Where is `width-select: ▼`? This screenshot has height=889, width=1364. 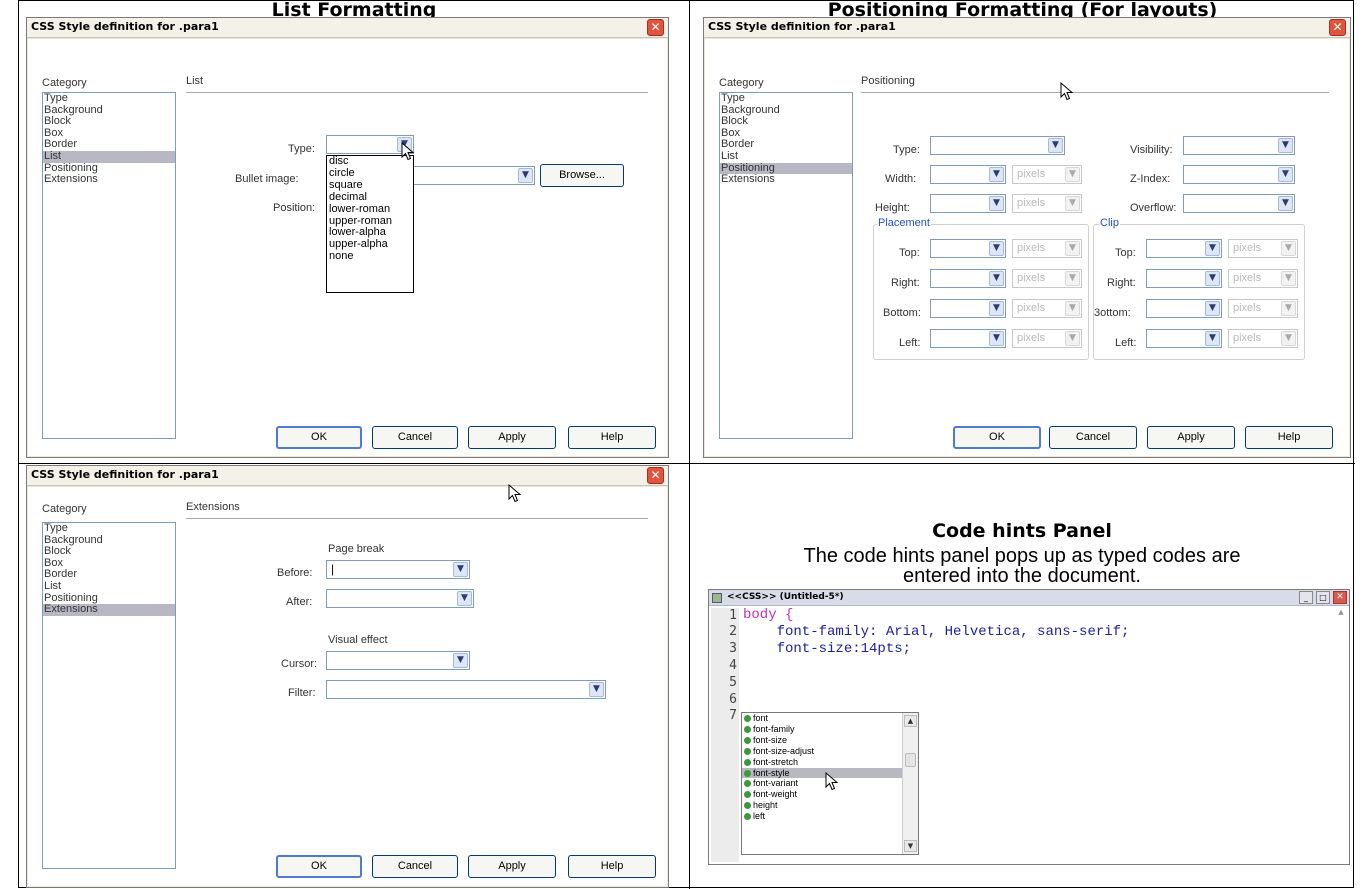 width-select: ▼ is located at coordinates (968, 174).